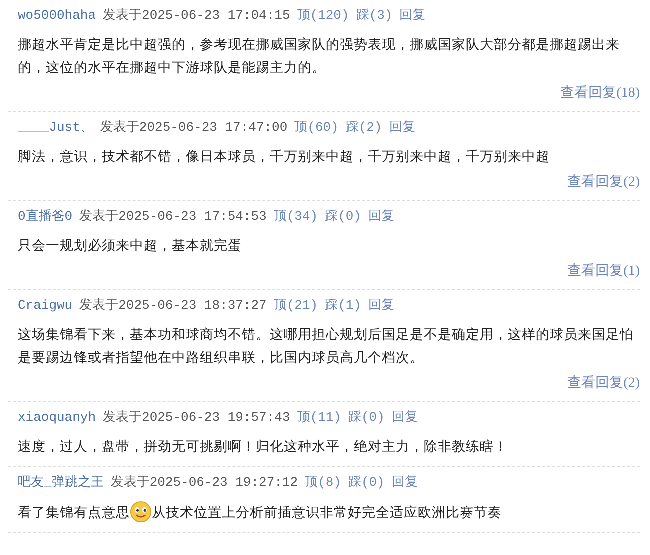 This screenshot has width=650, height=555. What do you see at coordinates (323, 483) in the screenshot?
I see `upvote-link: 顶(8)` at bounding box center [323, 483].